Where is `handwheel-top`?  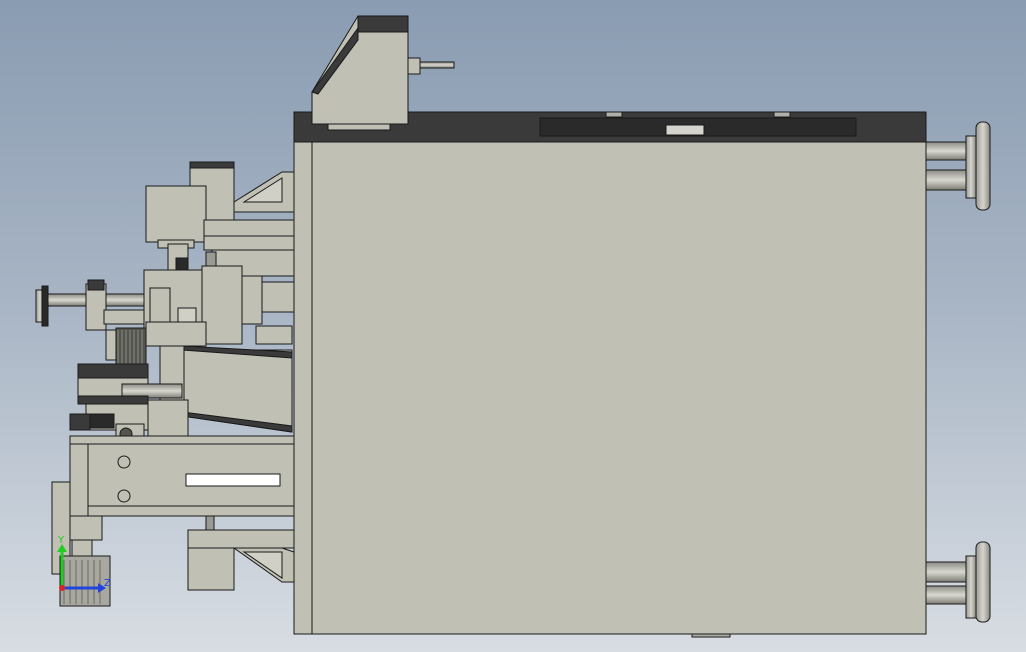
handwheel-top is located at coordinates (958, 166).